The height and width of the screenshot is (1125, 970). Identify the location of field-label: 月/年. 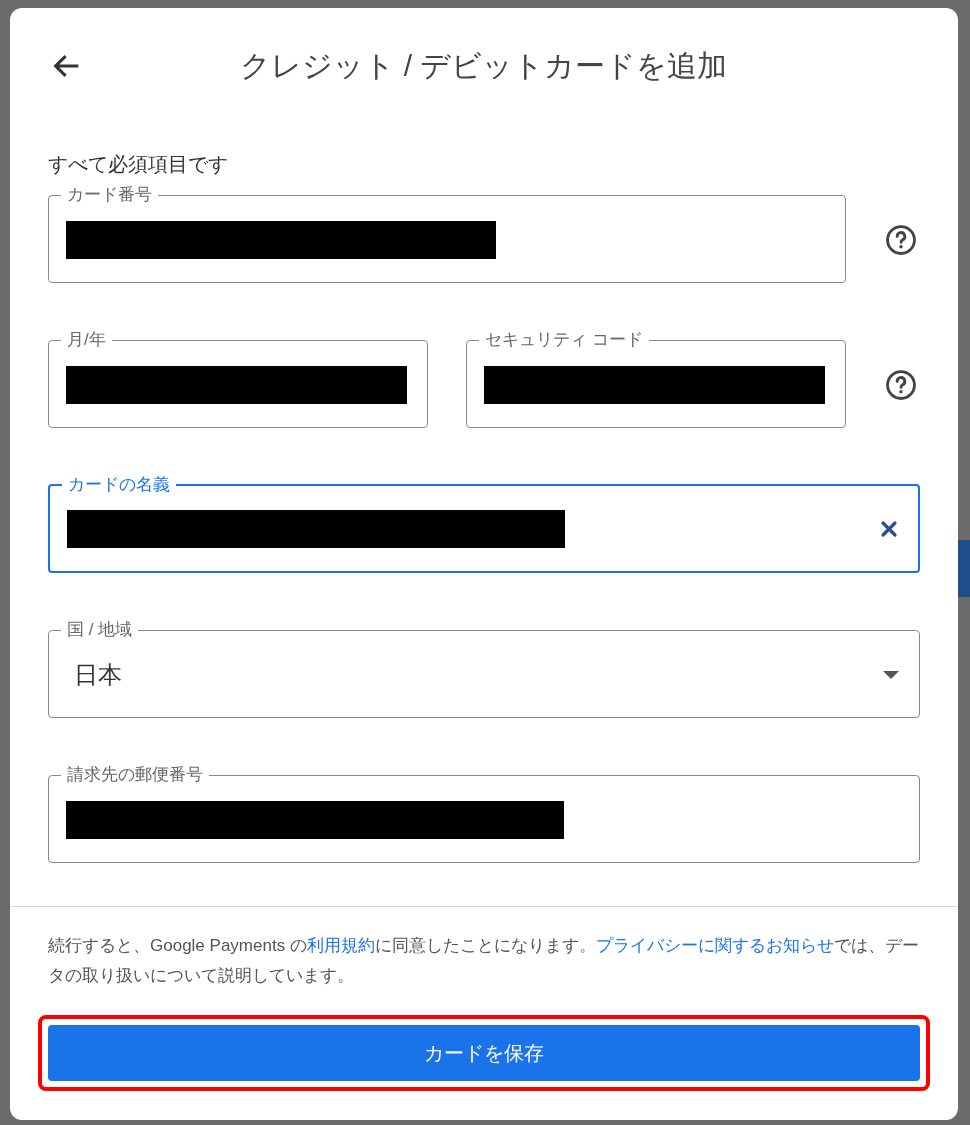
(86, 340).